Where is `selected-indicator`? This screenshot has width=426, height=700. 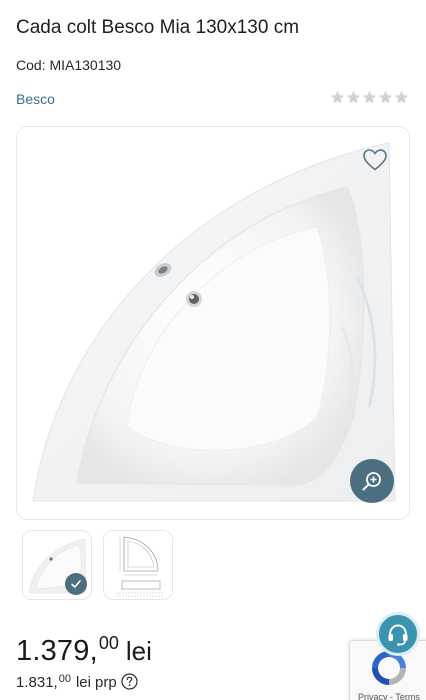
selected-indicator is located at coordinates (76, 584).